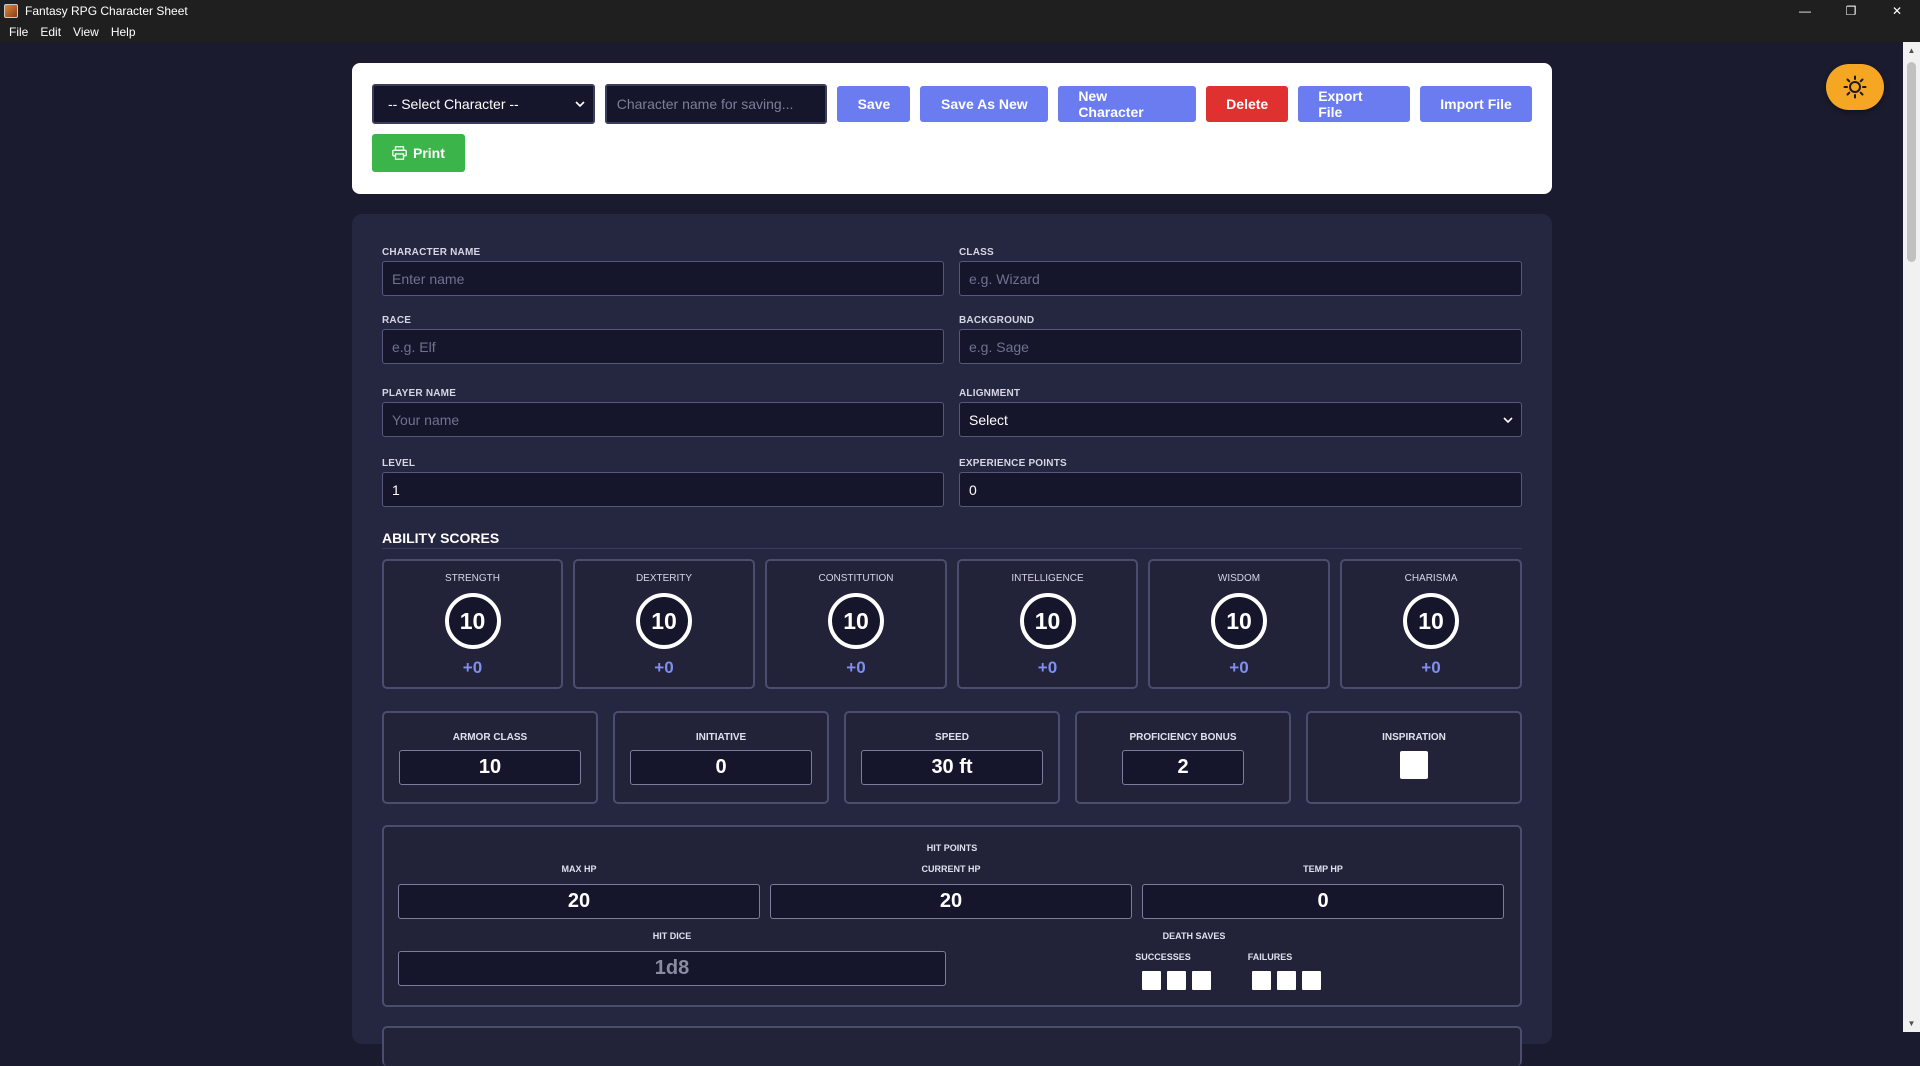 The width and height of the screenshot is (1920, 1066). Describe the element at coordinates (997, 320) in the screenshot. I see `background-label: BACKGROUND` at that location.